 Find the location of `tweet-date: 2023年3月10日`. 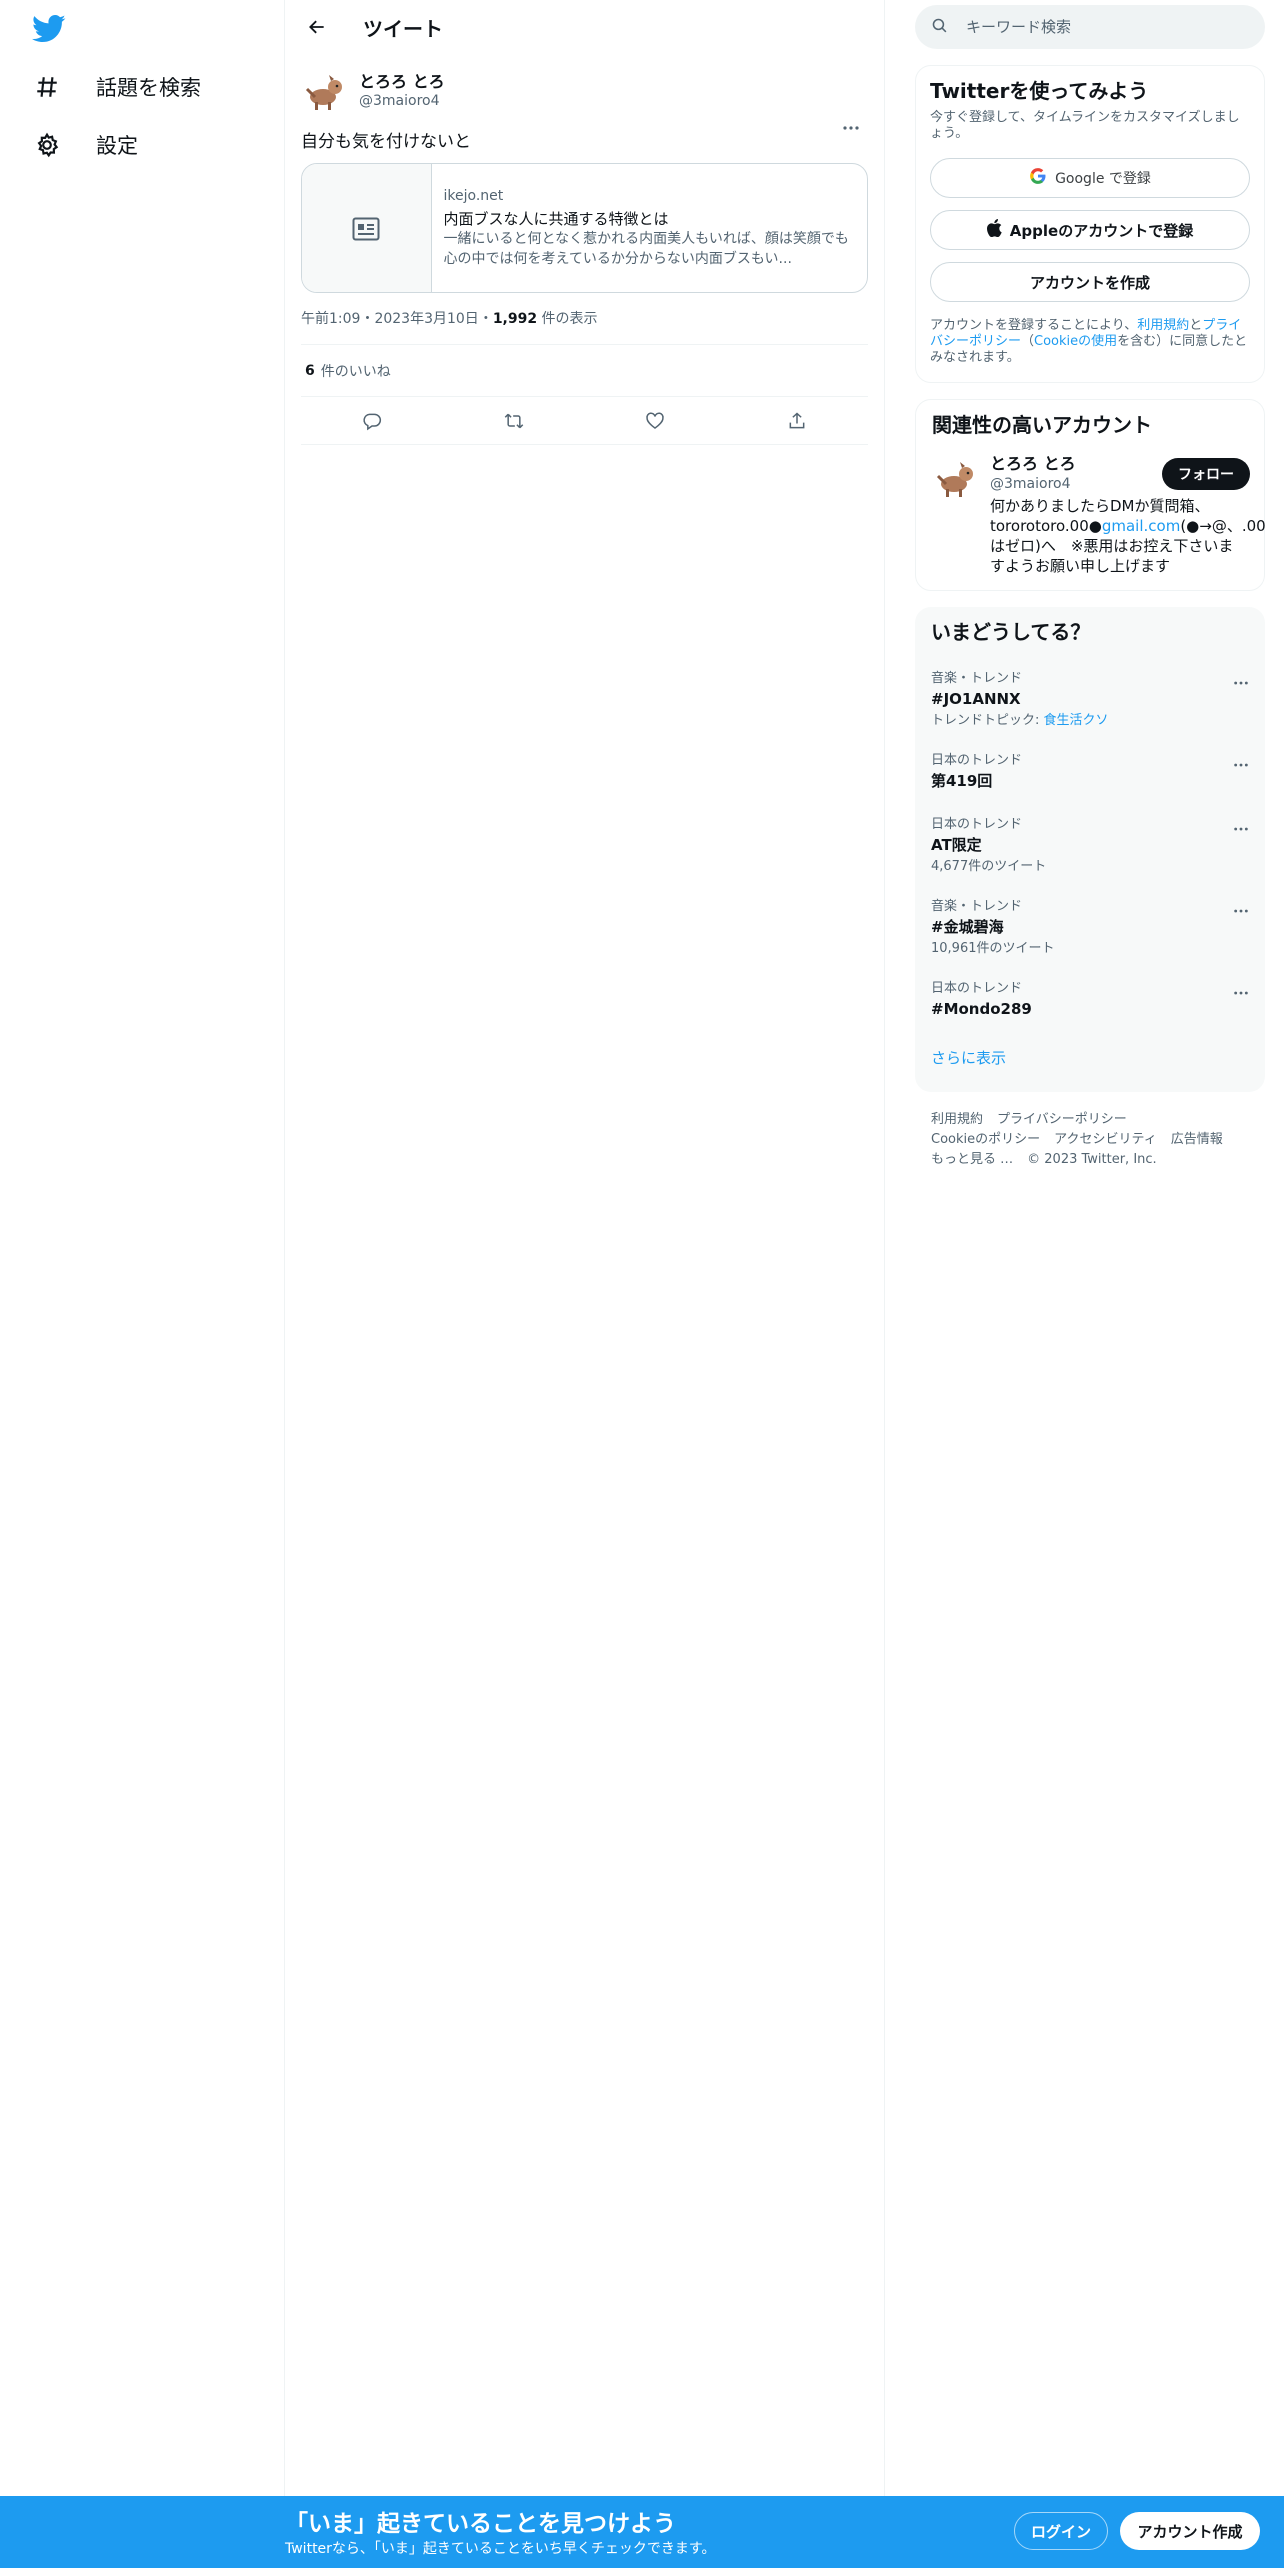

tweet-date: 2023年3月10日 is located at coordinates (426, 319).